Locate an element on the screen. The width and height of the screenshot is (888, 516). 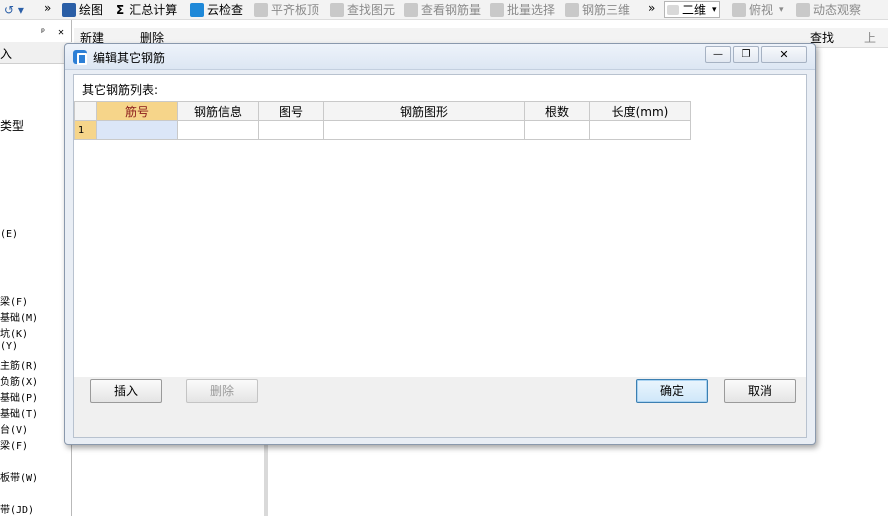
list-item: 基础(M) is located at coordinates (19, 316).